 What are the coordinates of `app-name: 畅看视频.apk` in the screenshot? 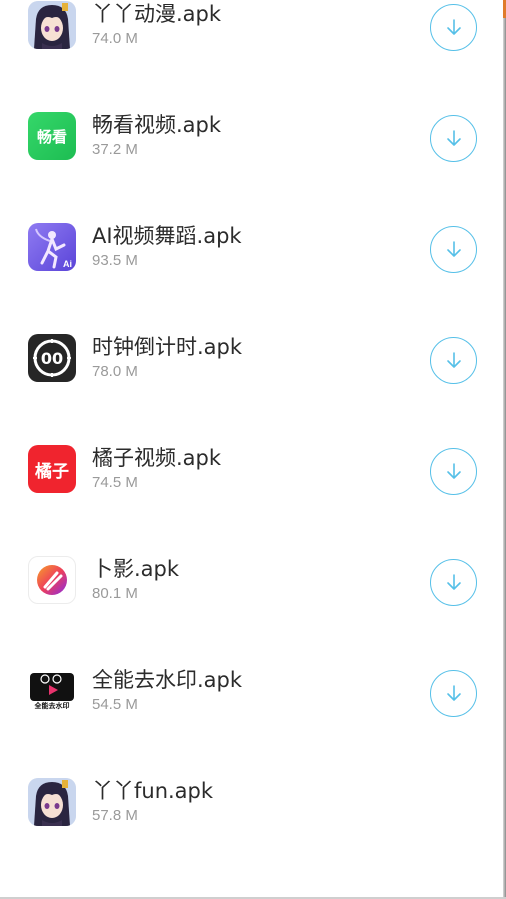 It's located at (157, 125).